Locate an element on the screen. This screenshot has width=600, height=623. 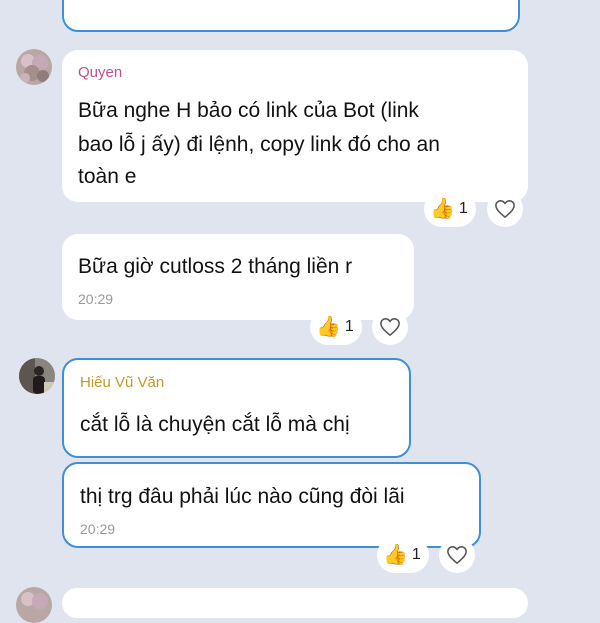
message-text: thị trg đâu phải lúc nào cũng đòi lãi is located at coordinates (242, 496).